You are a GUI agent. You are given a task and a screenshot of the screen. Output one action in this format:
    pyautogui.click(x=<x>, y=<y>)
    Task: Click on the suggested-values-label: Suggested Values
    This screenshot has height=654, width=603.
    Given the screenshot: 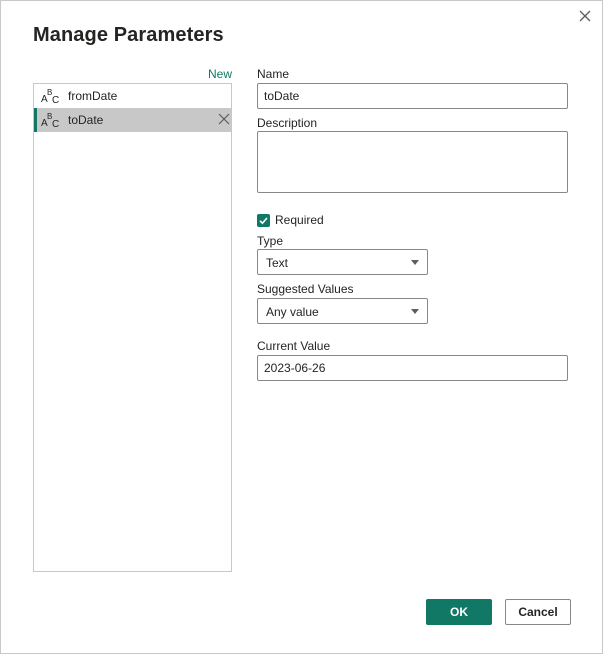 What is the action you would take?
    pyautogui.click(x=305, y=289)
    